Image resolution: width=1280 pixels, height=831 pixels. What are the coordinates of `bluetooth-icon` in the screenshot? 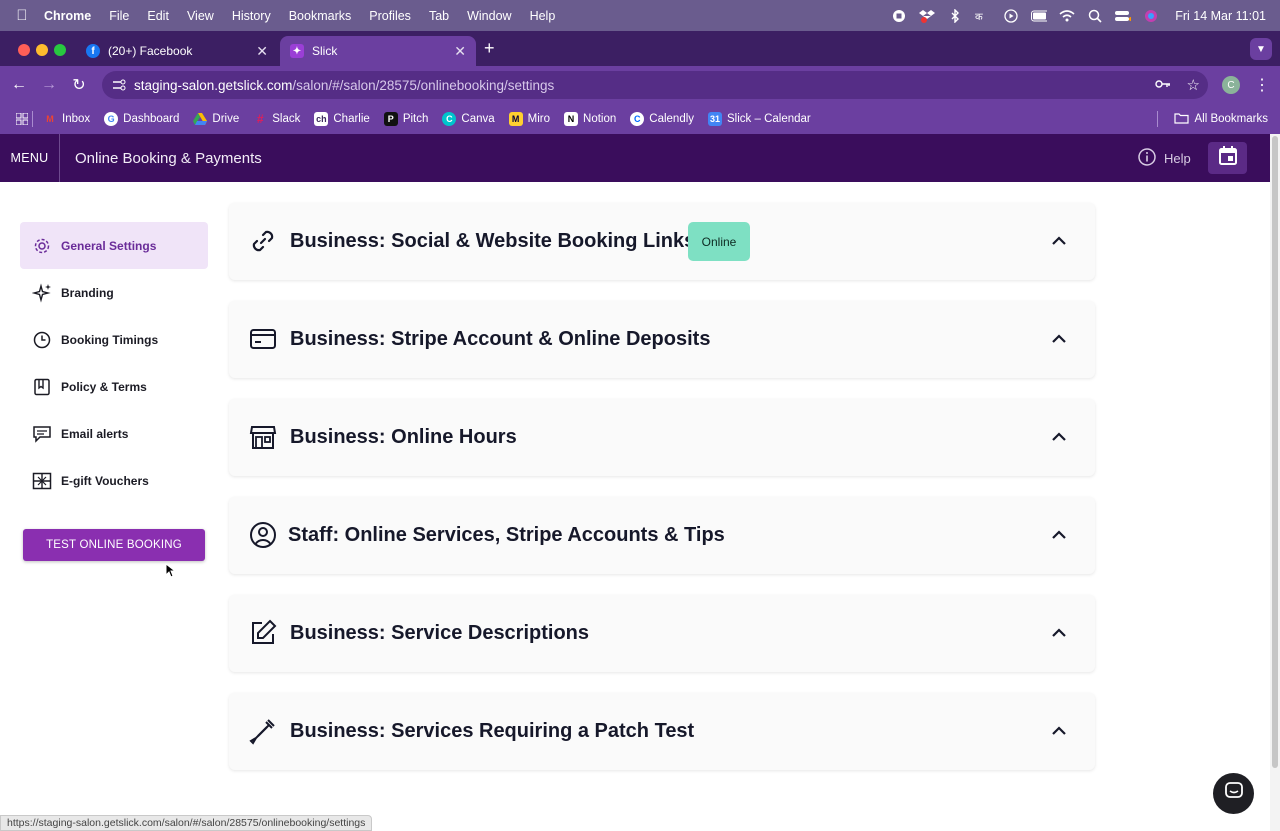 It's located at (955, 16).